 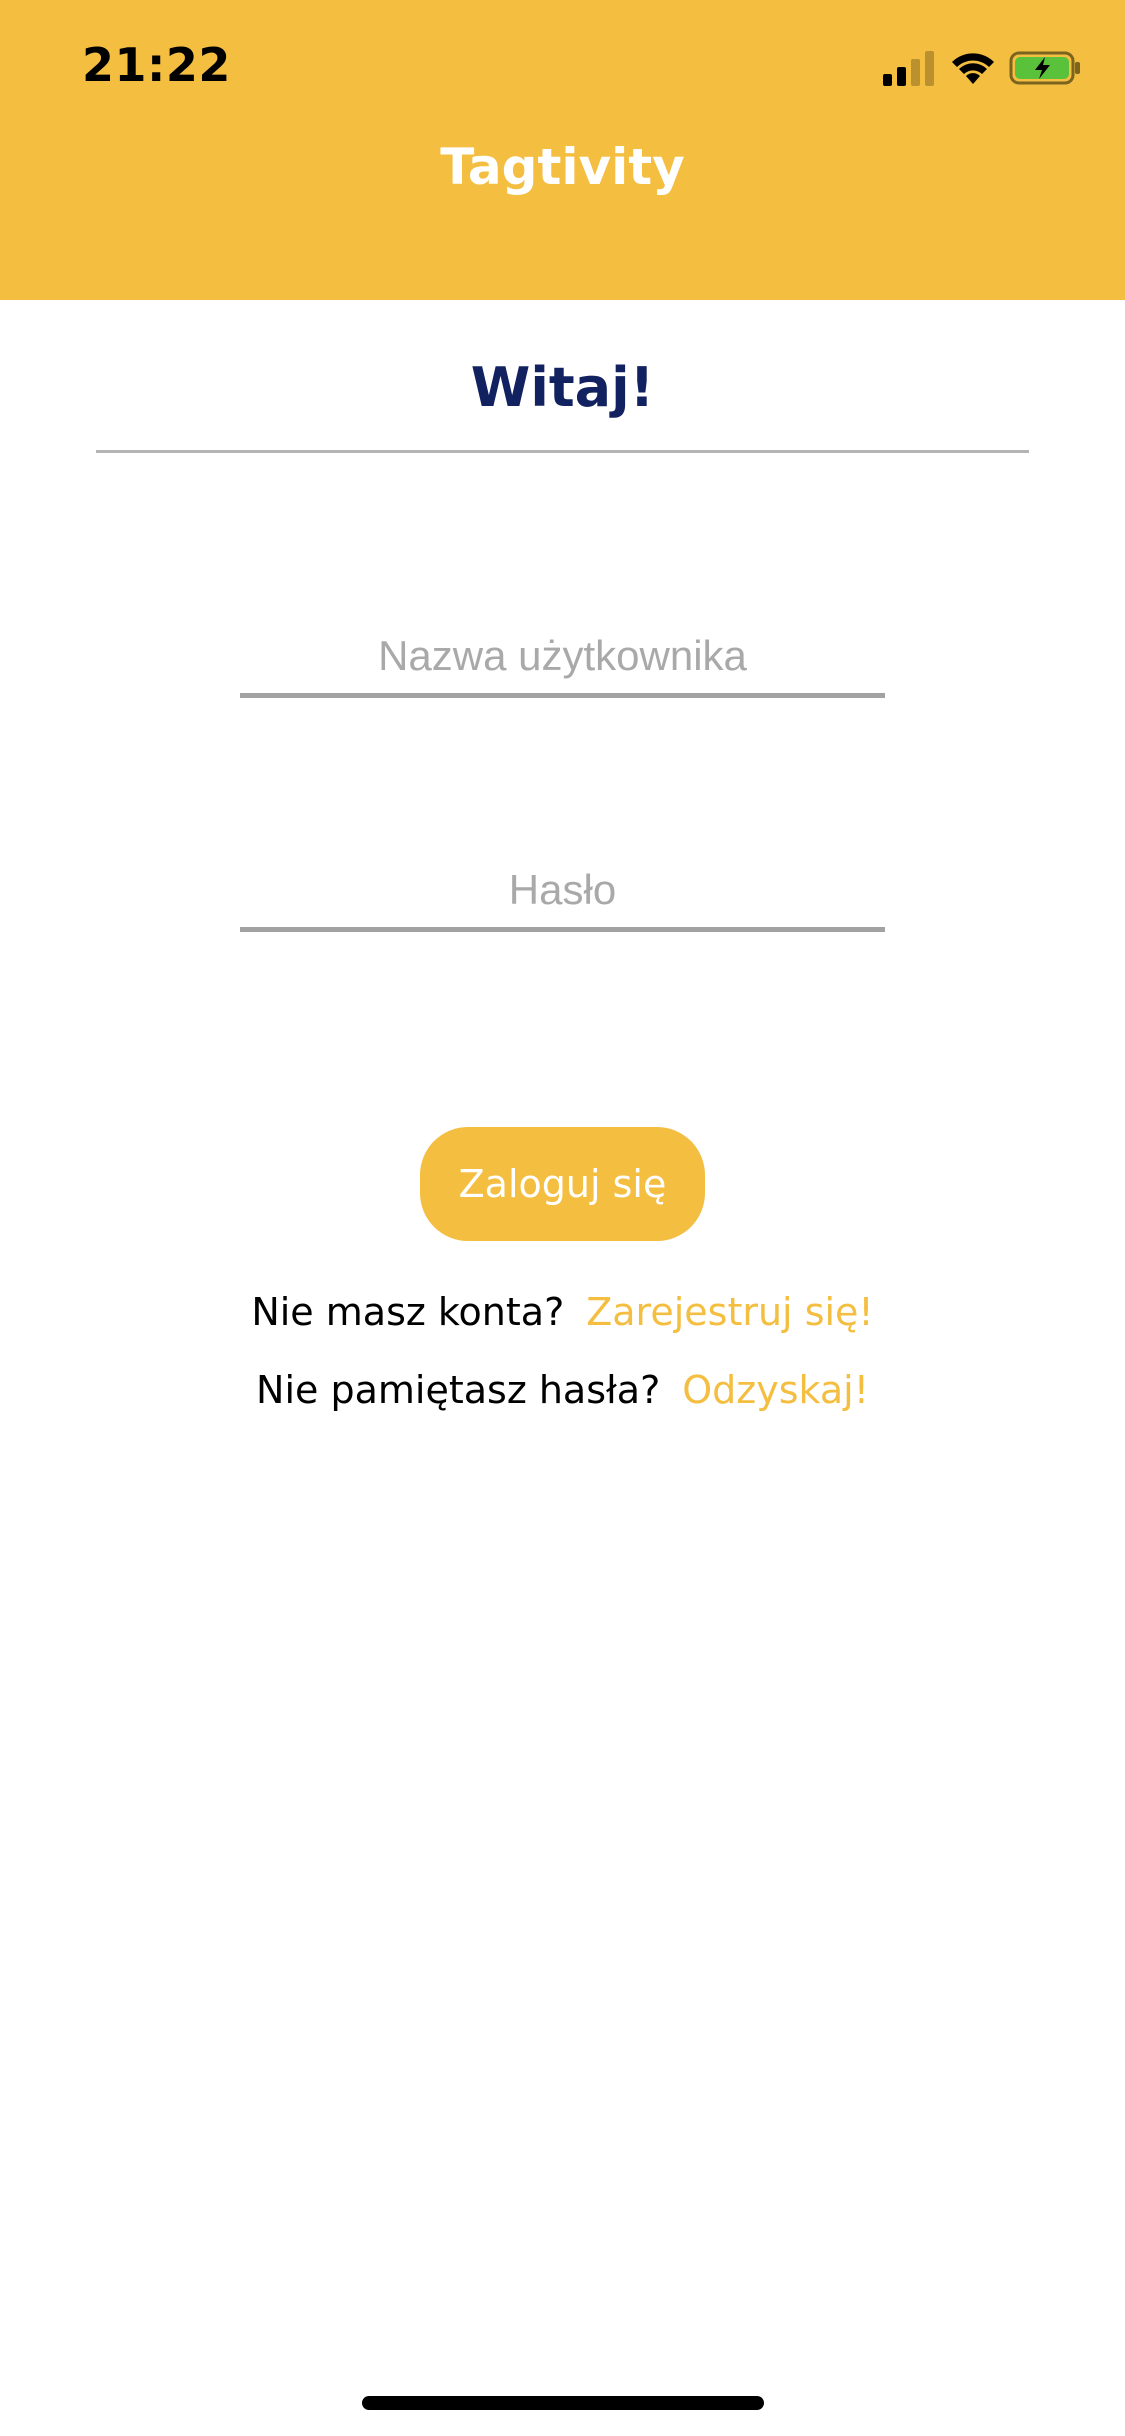 I want to click on password-input, so click(x=562, y=892).